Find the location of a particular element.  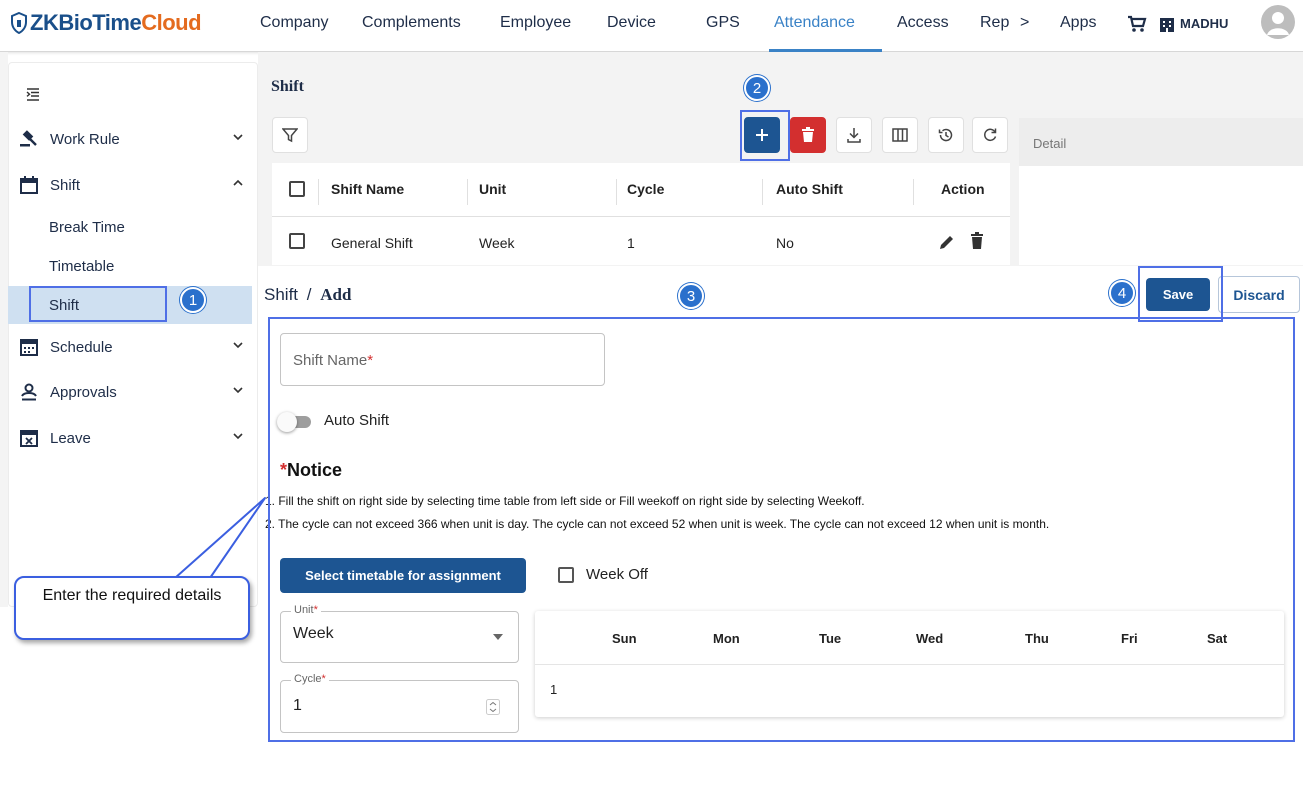

chevron-up-icon is located at coordinates (238, 182).